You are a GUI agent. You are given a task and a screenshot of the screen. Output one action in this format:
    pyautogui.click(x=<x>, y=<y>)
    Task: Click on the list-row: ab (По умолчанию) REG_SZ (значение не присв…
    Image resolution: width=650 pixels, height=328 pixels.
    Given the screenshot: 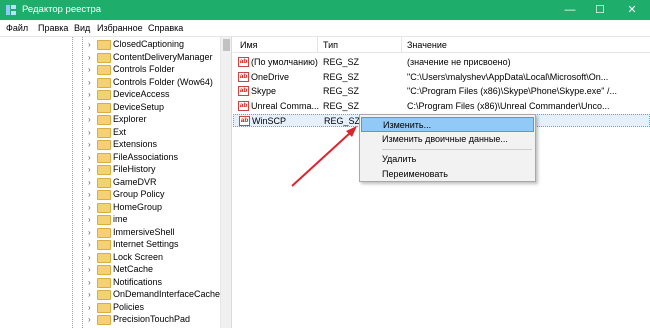 What is the action you would take?
    pyautogui.click(x=441, y=62)
    